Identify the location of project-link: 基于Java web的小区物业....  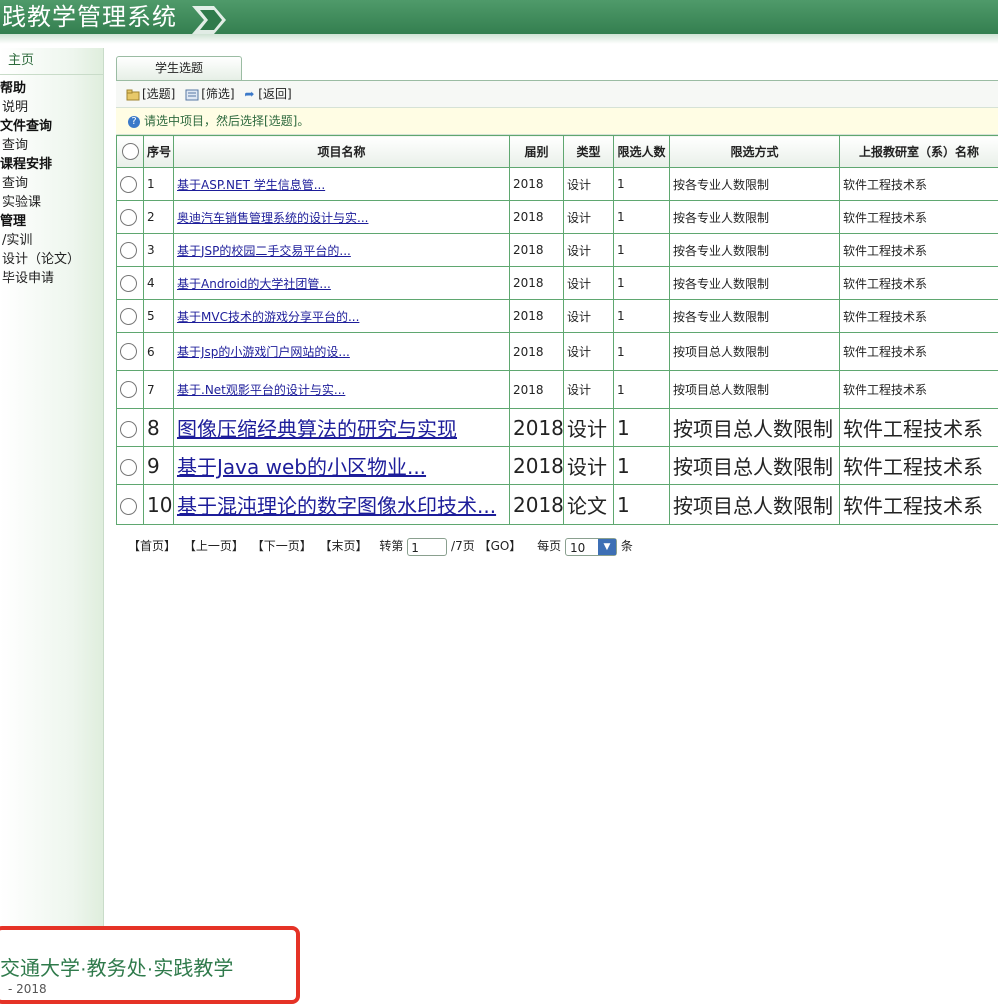
(301, 467).